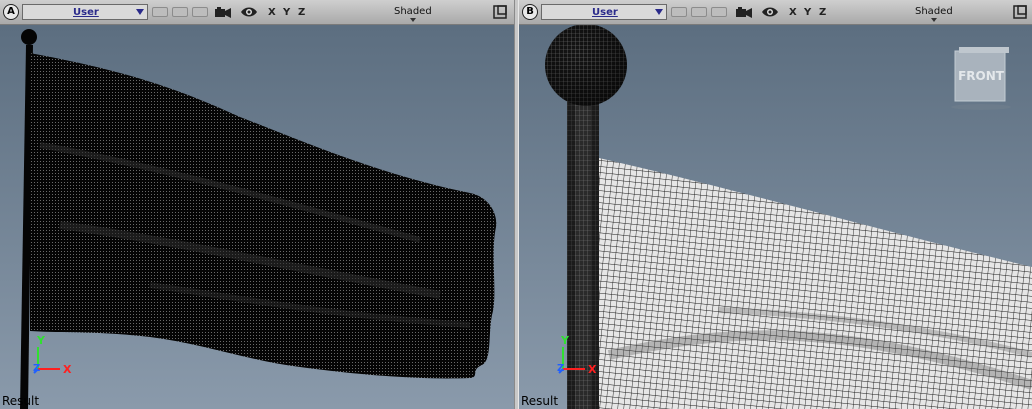 The width and height of the screenshot is (1032, 409). I want to click on viewport-a-toolbar: A User X Y Z Shaded, so click(257, 12).